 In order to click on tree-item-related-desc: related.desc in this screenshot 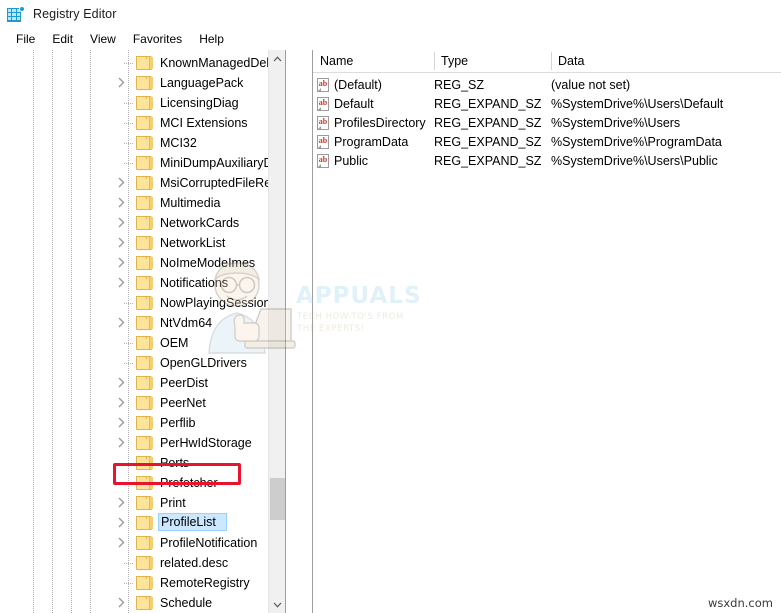, I will do `click(142, 563)`.